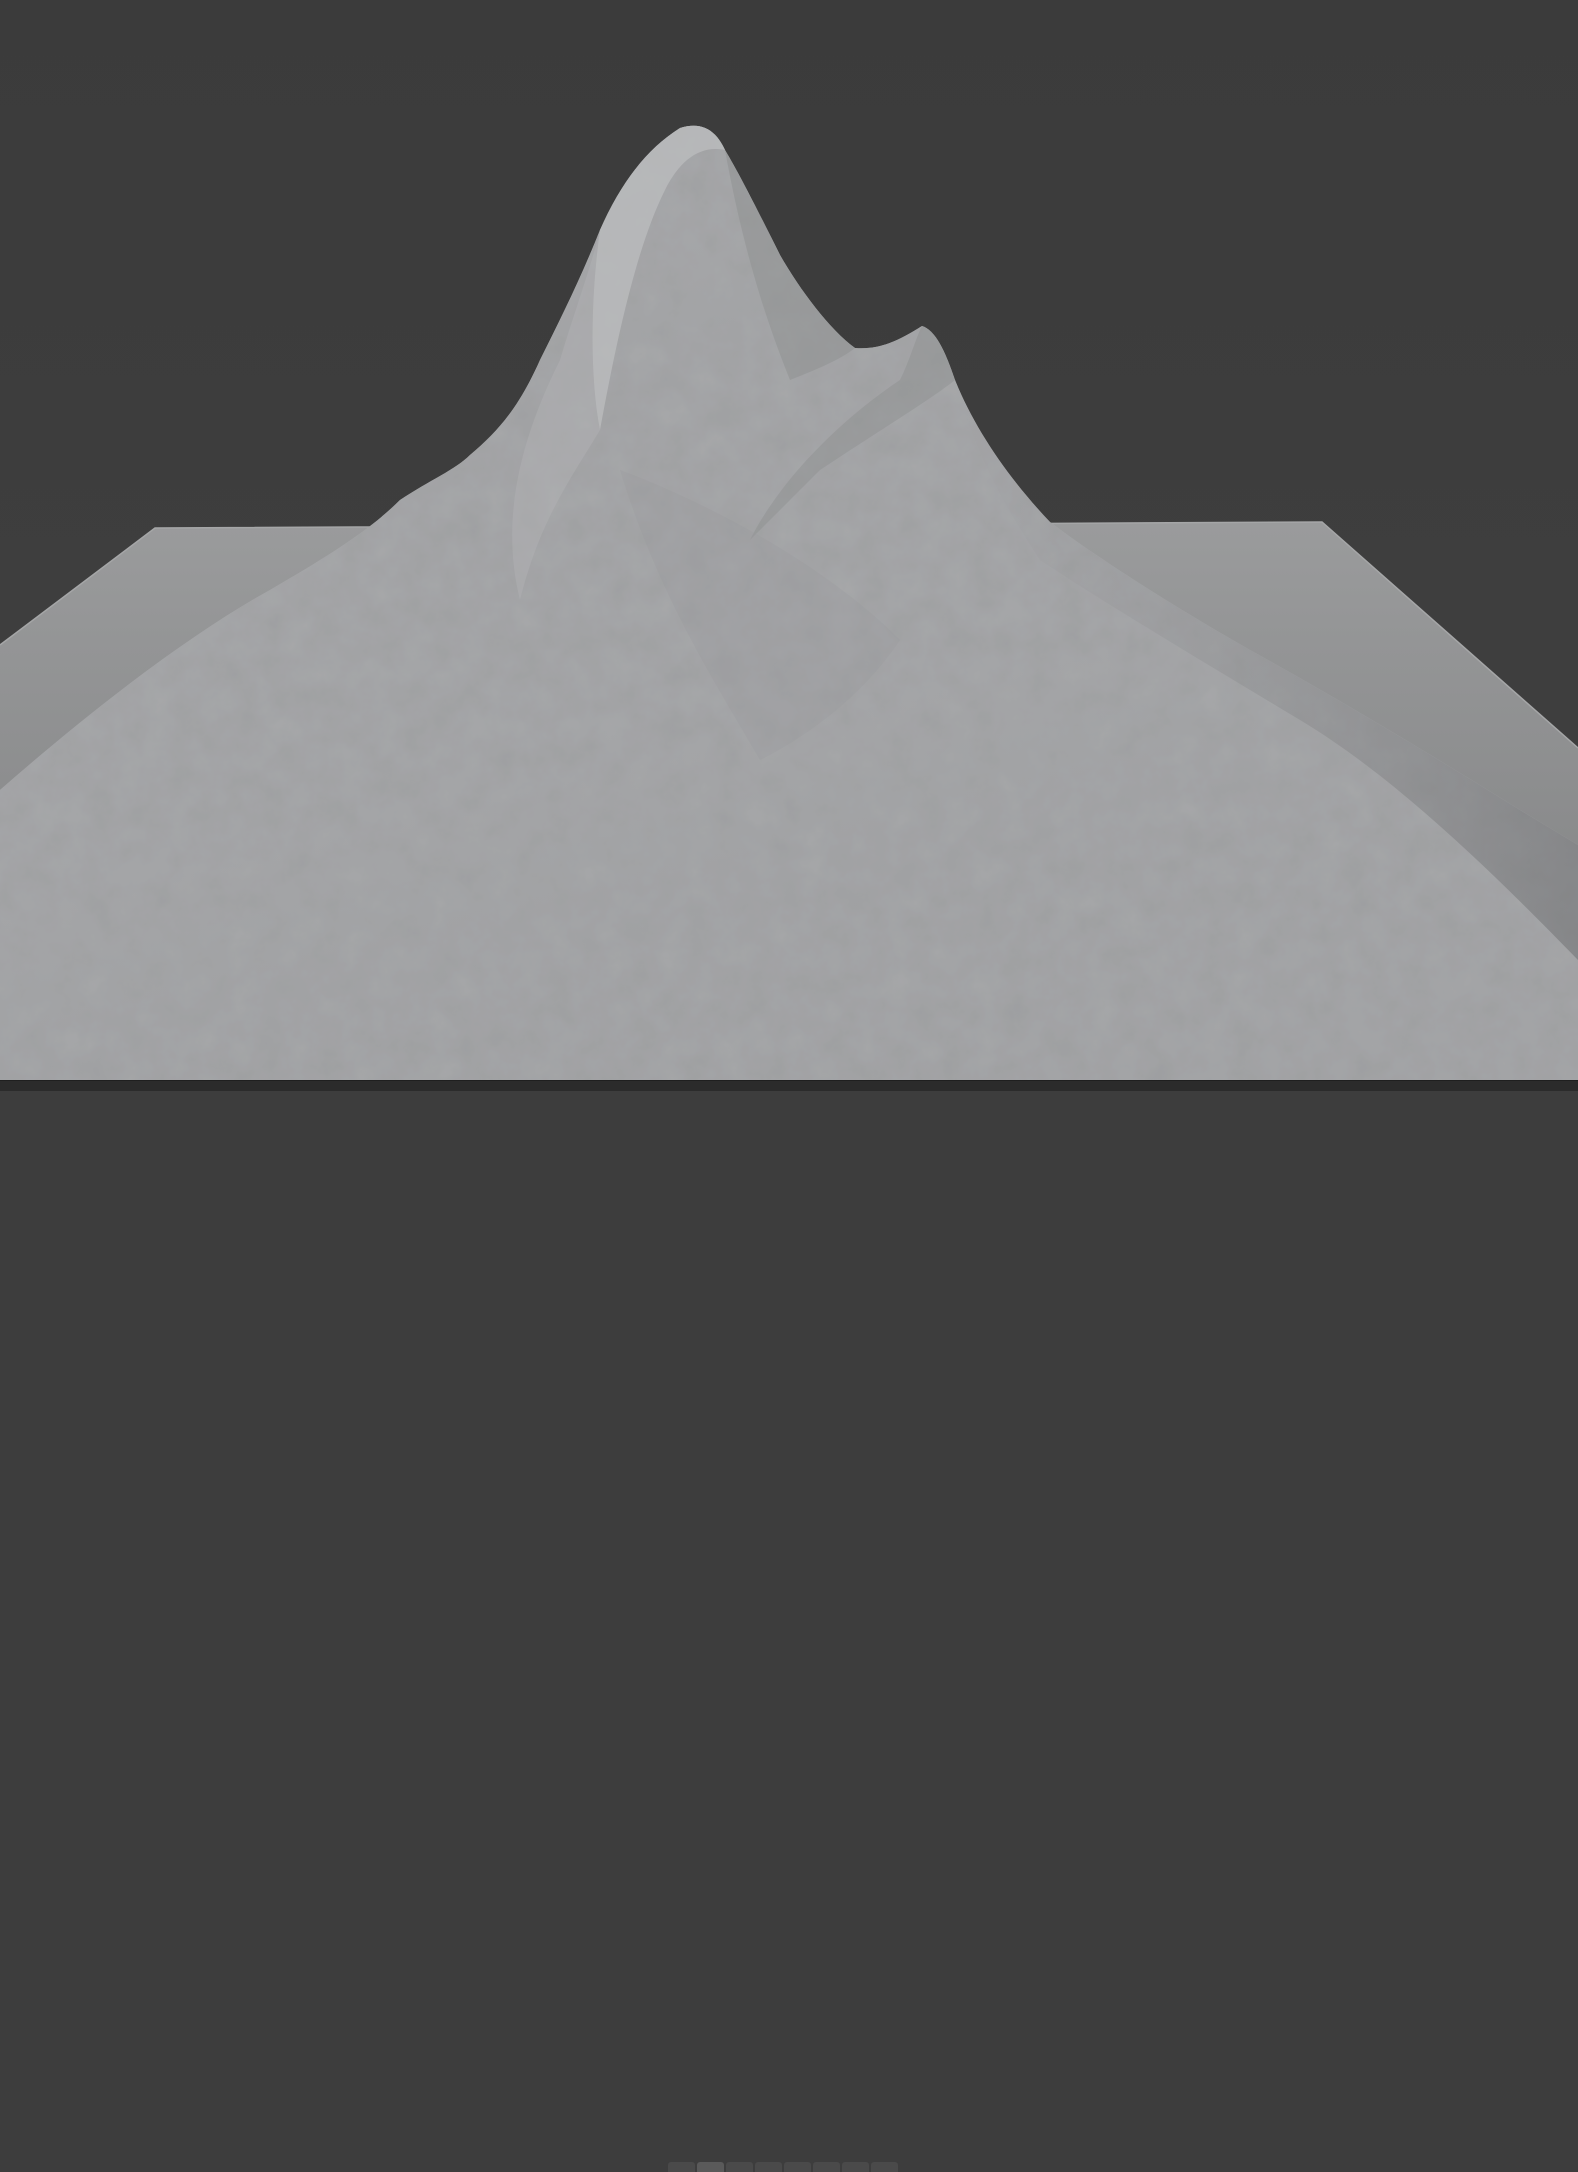  I want to click on viewport-tab-strip, so click(783, 2167).